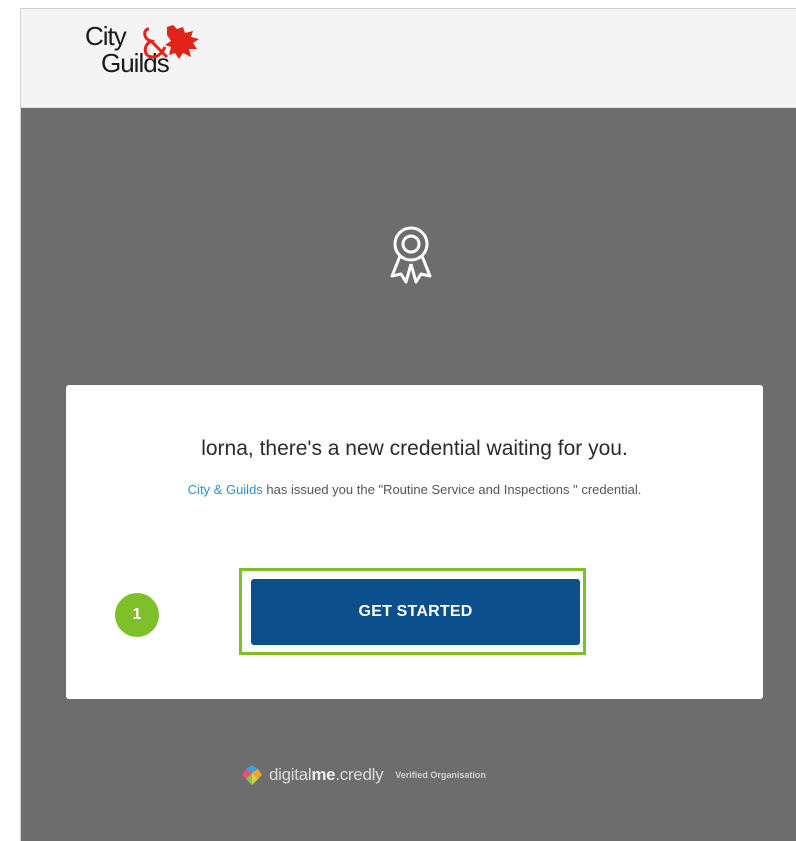 Image resolution: width=796 pixels, height=841 pixels. Describe the element at coordinates (440, 775) in the screenshot. I see `verified-organisation-label: Verified Organisation` at that location.